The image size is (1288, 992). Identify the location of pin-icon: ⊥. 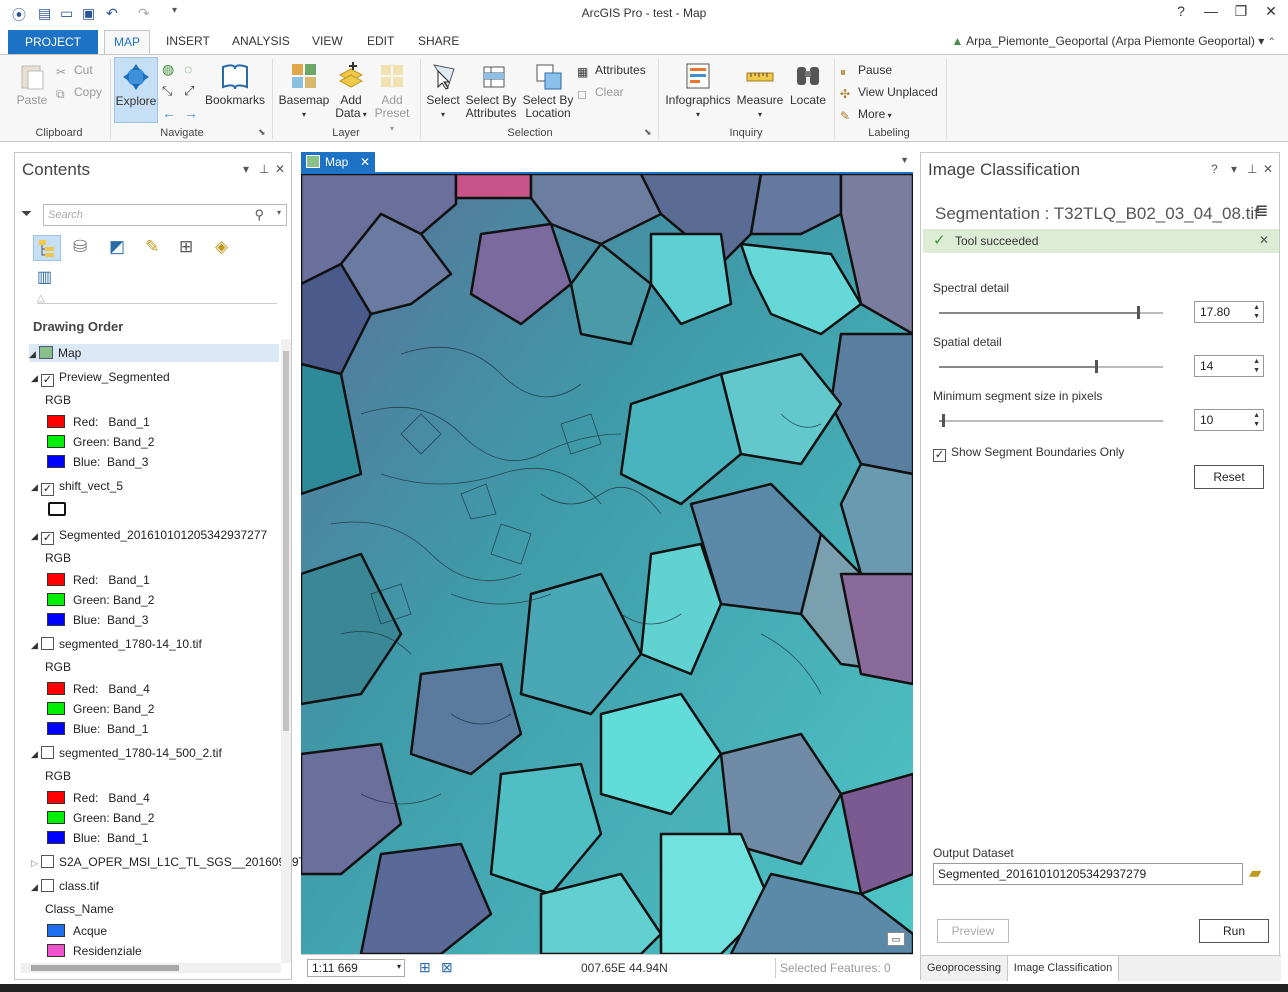
(1252, 169).